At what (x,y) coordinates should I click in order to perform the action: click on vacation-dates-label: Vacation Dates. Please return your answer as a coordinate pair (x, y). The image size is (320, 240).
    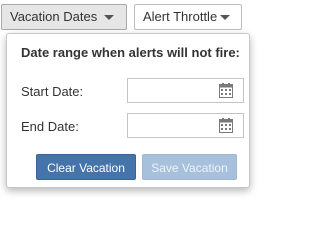
    Looking at the image, I should click on (54, 16).